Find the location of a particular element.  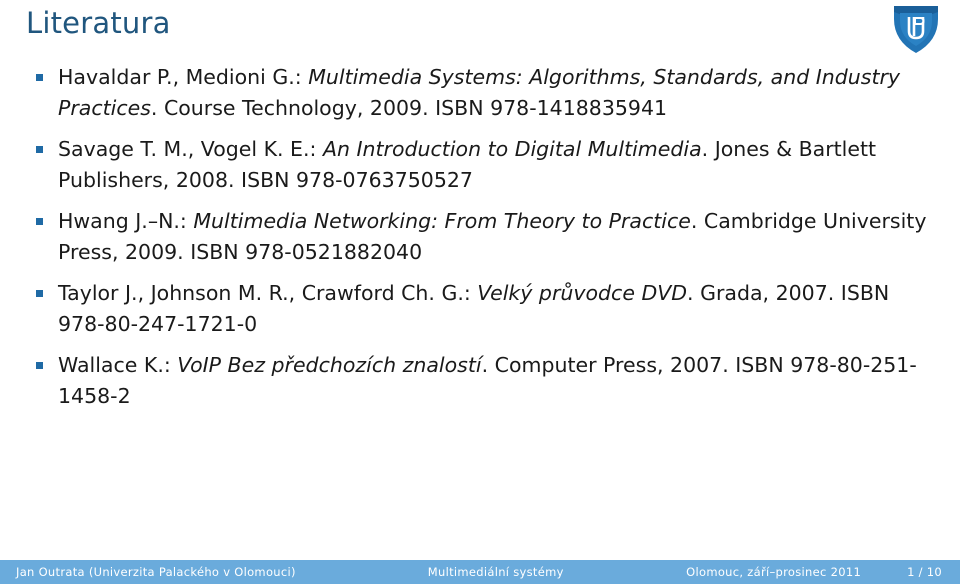

entry-authors: Hwang J.–N.: is located at coordinates (126, 221).